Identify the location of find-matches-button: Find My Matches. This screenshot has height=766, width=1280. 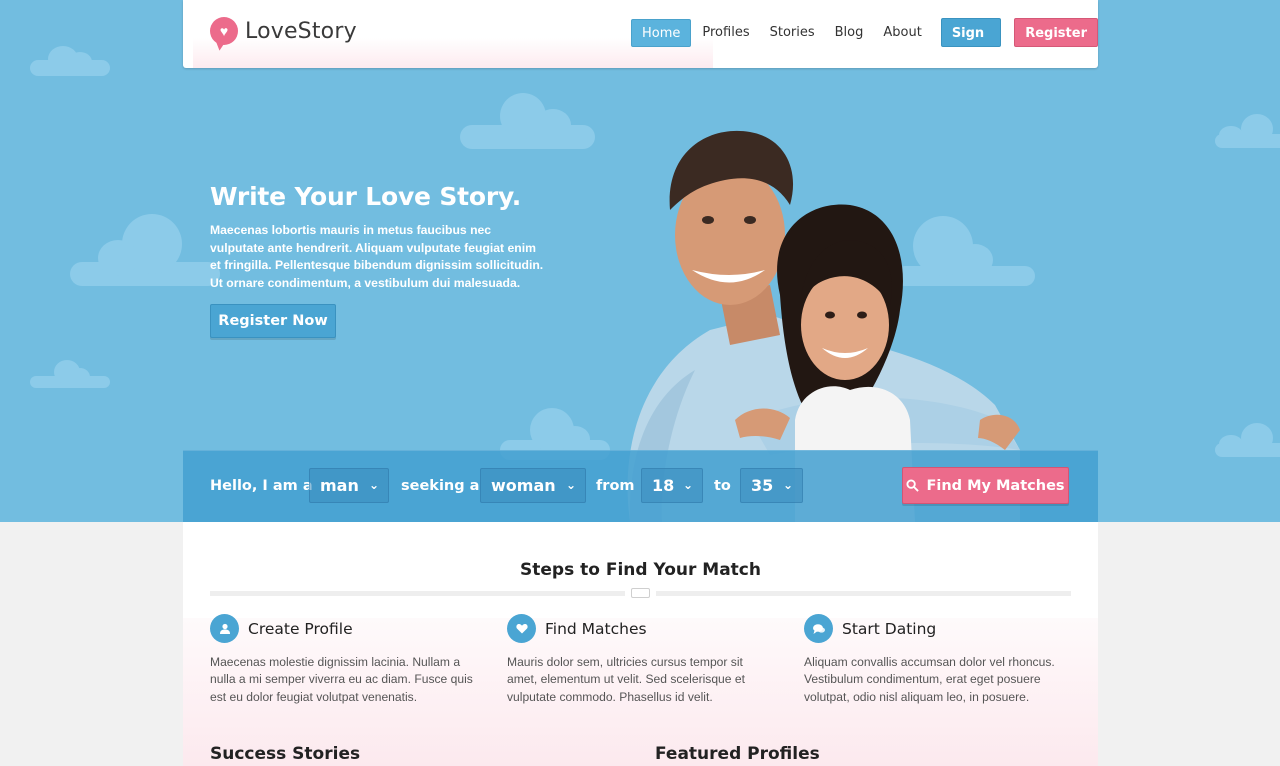
(985, 485).